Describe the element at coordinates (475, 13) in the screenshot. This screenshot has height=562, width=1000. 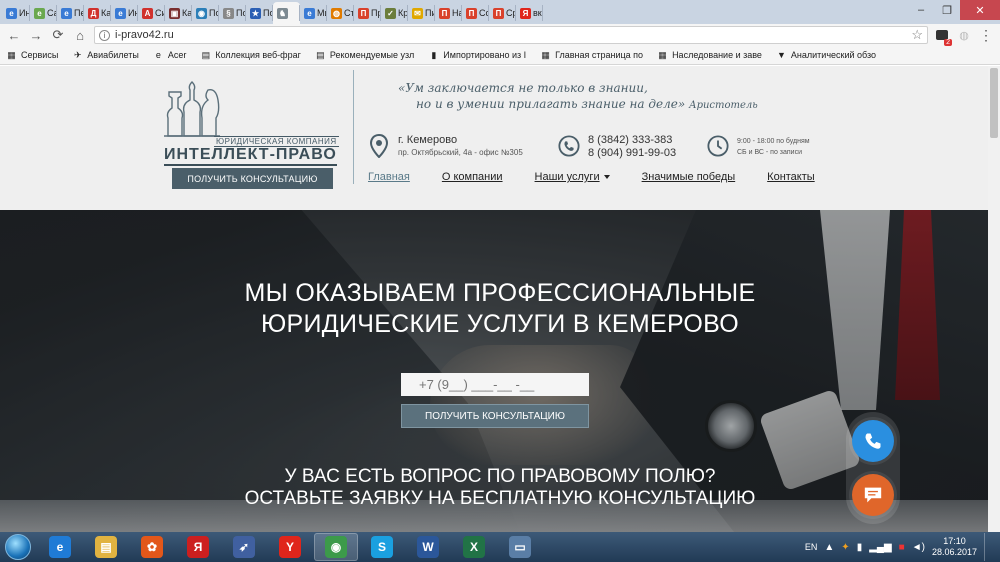
I see `browser-tab: ПСол` at that location.